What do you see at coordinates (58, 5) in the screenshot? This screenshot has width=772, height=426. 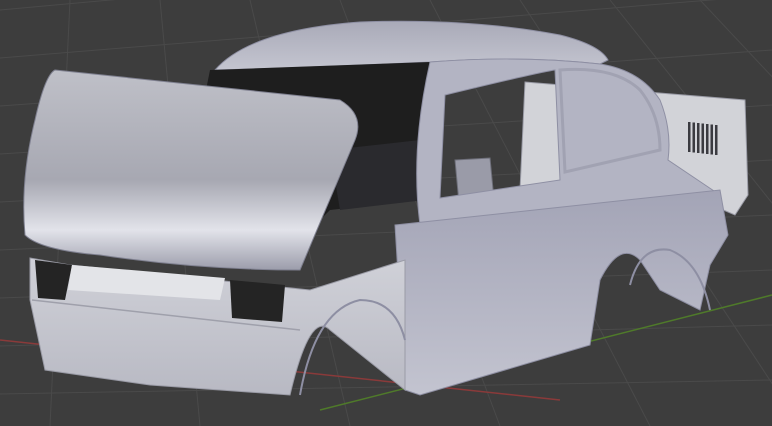 I see `grid-line` at bounding box center [58, 5].